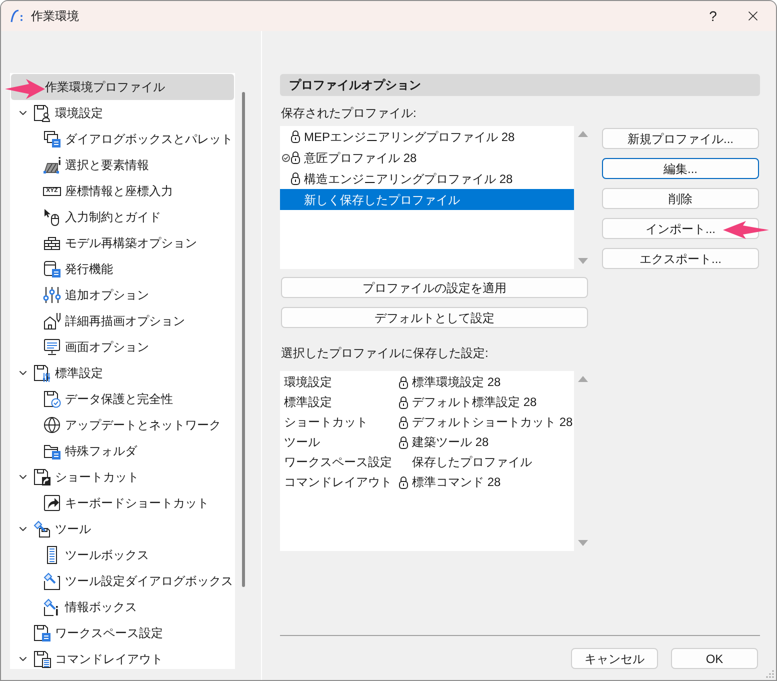 This screenshot has width=777, height=681. Describe the element at coordinates (308, 382) in the screenshot. I see `setting-category: 環境設定` at that location.